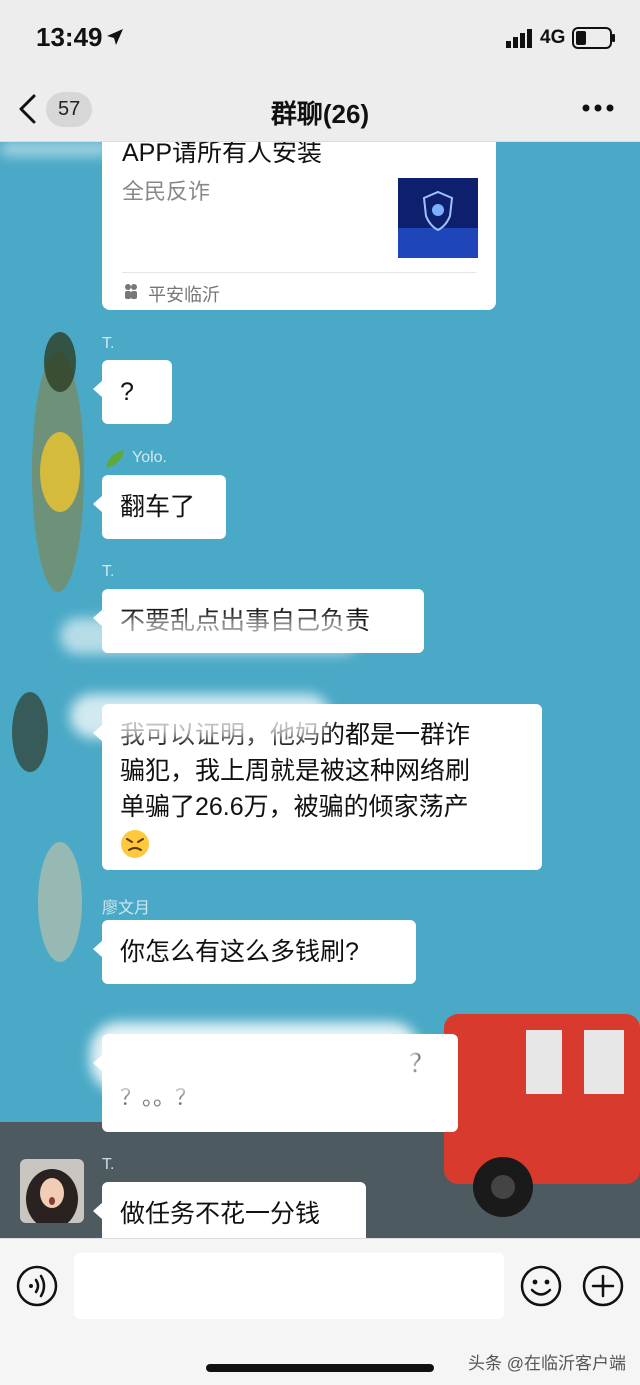 This screenshot has height=1385, width=640. Describe the element at coordinates (299, 226) in the screenshot. I see `shared-article-card: APP请所有人安装 全民反诈 平安临沂` at that location.